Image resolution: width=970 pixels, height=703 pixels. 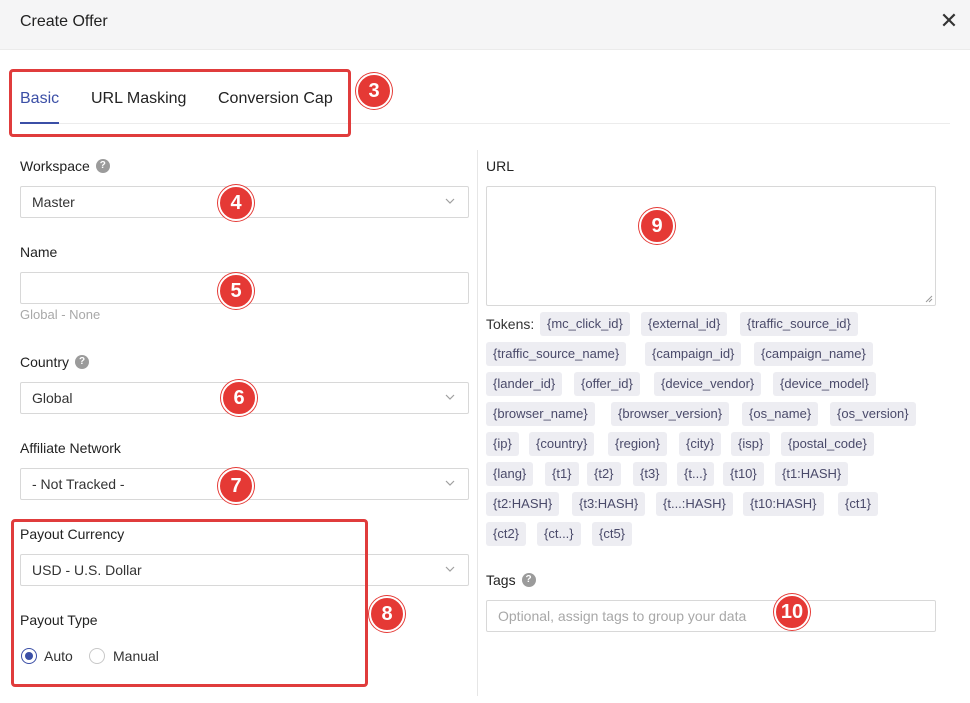 I want to click on token-chip: {t3}, so click(x=650, y=474).